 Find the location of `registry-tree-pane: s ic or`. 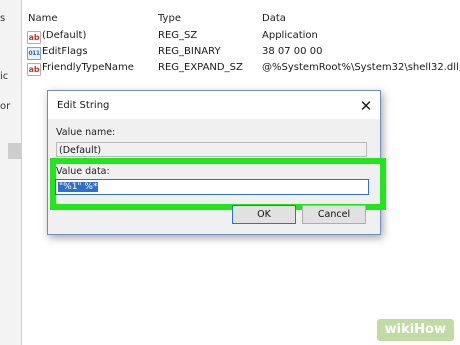

registry-tree-pane: s ic or is located at coordinates (11, 172).